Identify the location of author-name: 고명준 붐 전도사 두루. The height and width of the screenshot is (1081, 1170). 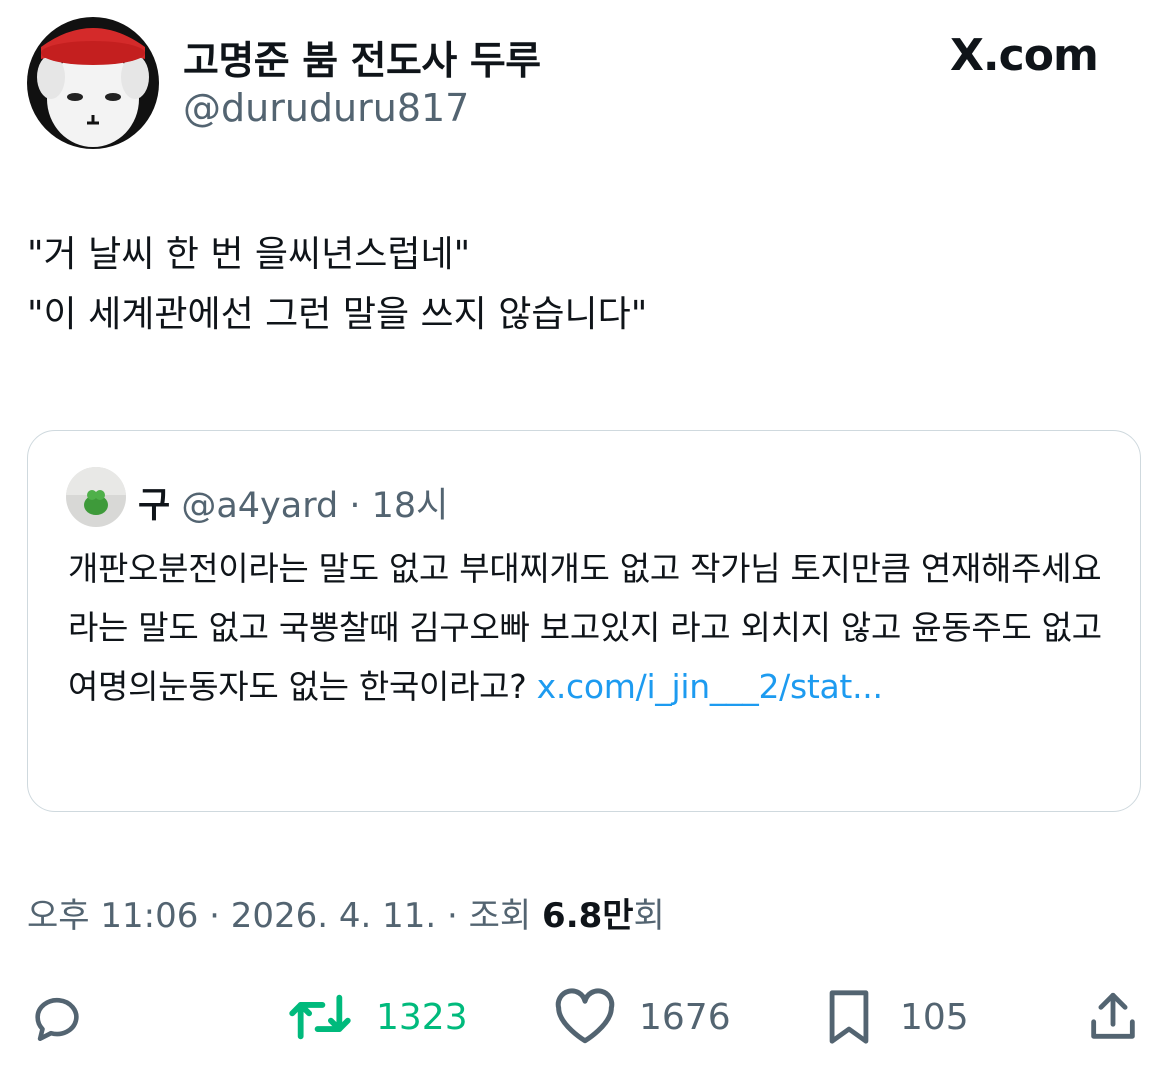
(362, 58).